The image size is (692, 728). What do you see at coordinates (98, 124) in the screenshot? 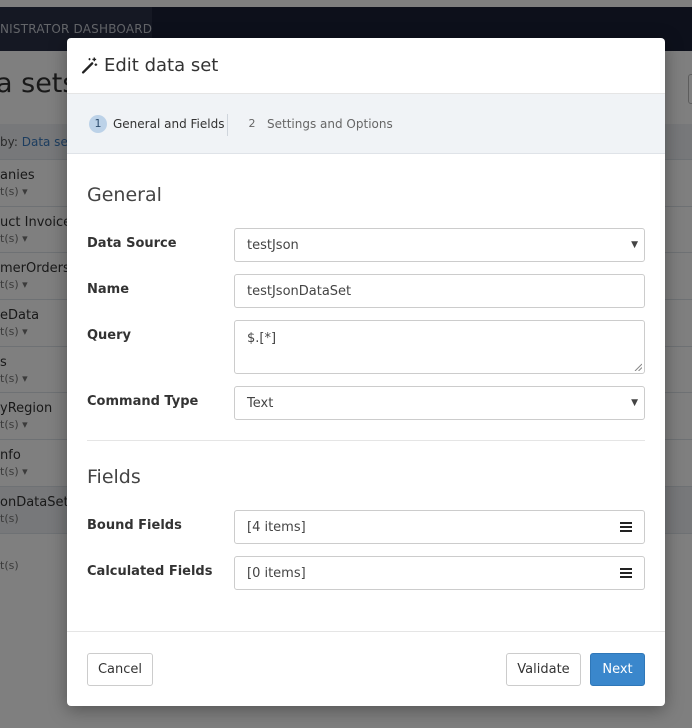
I see `step-number-badge: 1` at bounding box center [98, 124].